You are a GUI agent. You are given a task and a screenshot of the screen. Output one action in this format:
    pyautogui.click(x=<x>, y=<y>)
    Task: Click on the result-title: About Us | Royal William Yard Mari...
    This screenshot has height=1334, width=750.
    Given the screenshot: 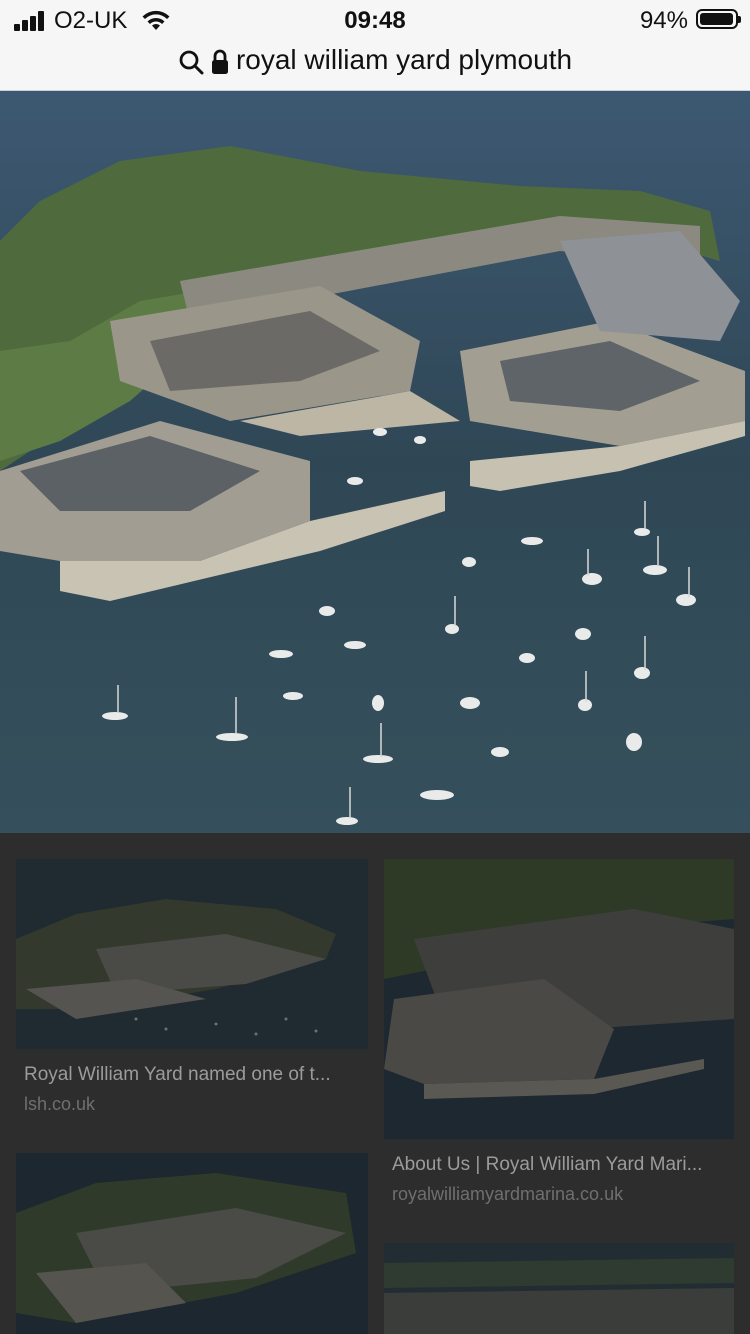 What is the action you would take?
    pyautogui.click(x=559, y=1165)
    